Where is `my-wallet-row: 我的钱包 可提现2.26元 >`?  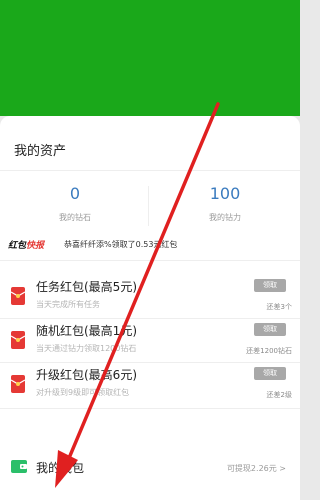
my-wallet-row: 我的钱包 可提现2.26元 > is located at coordinates (150, 470).